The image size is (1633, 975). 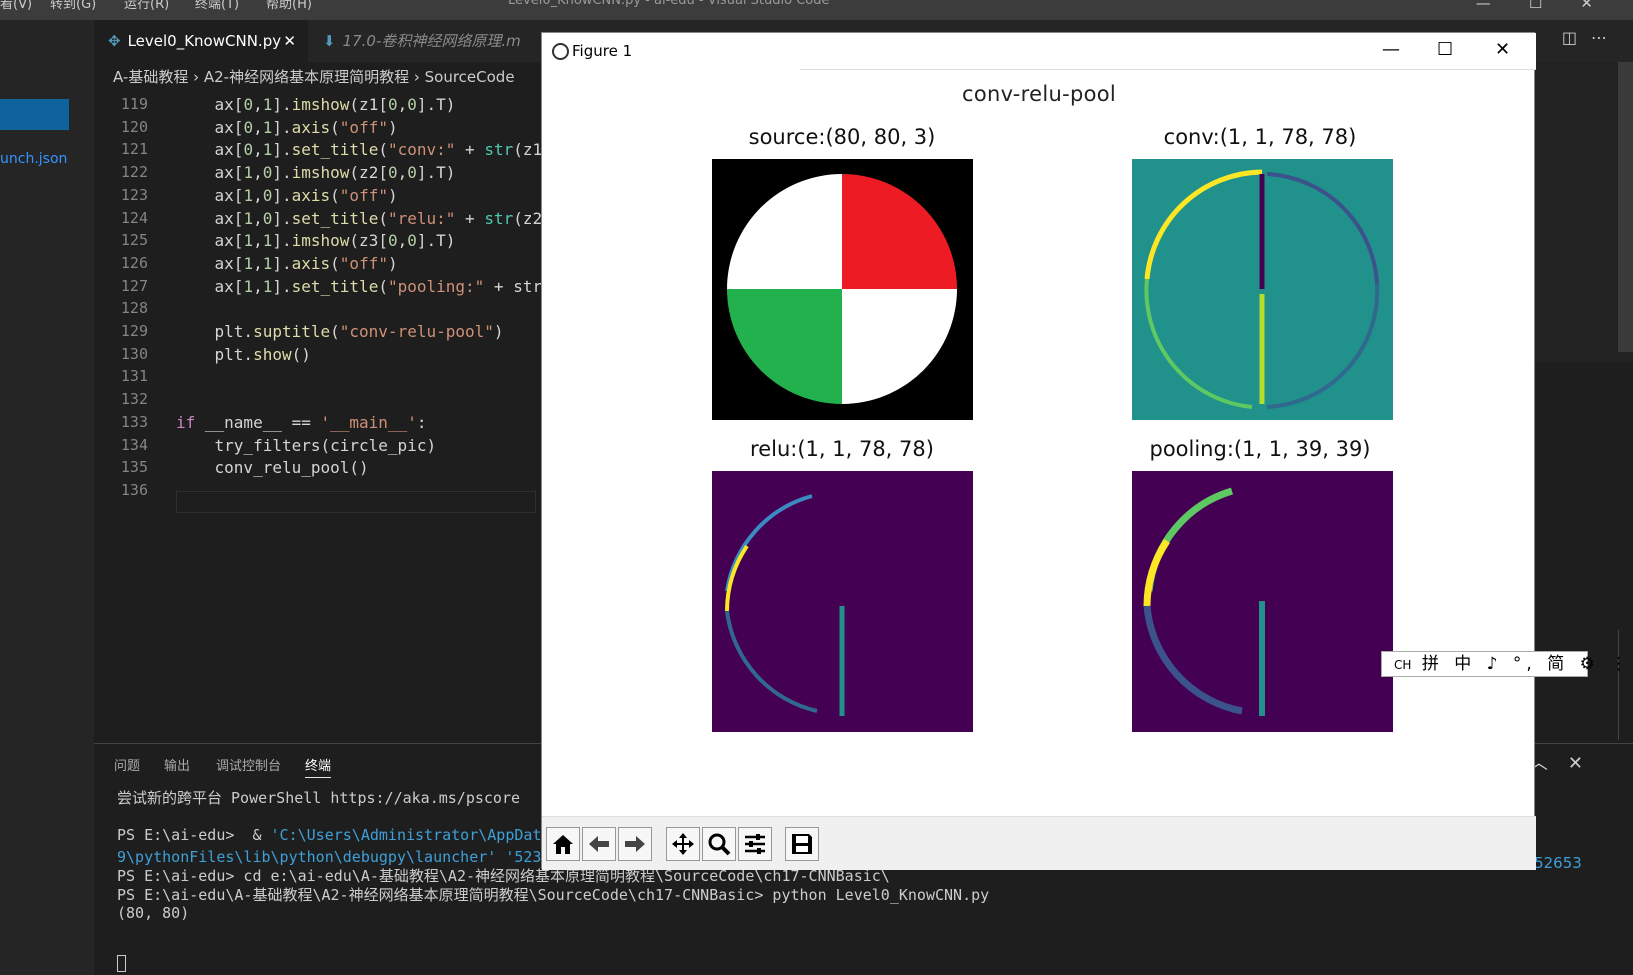 I want to click on code-line: ax[1,1].axis("off"), so click(x=287, y=263).